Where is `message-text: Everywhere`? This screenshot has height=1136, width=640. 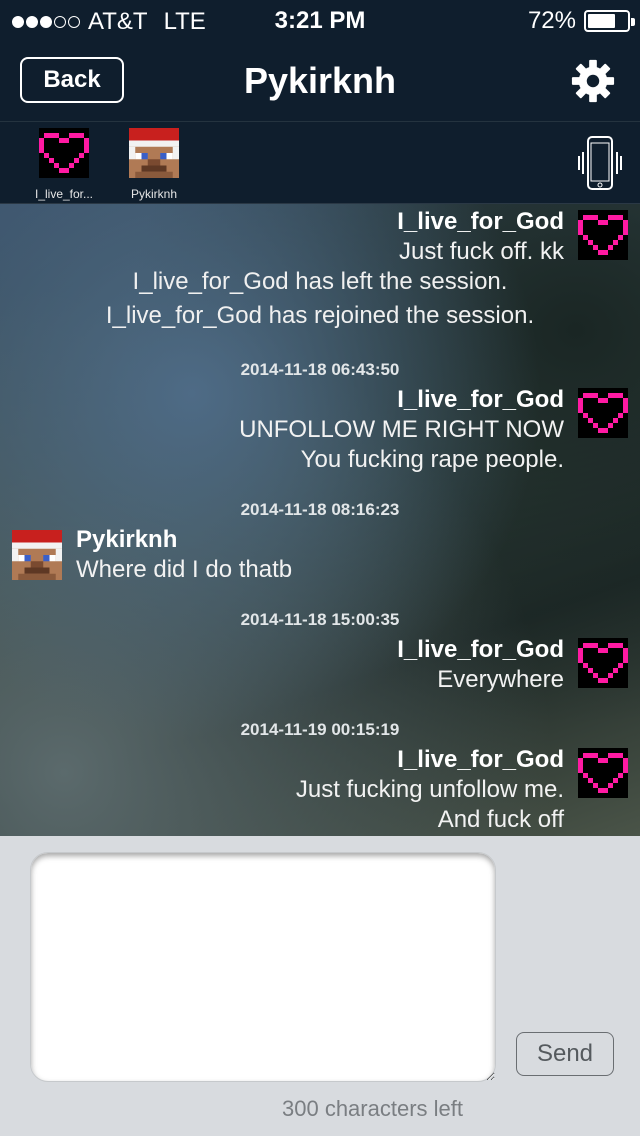 message-text: Everywhere is located at coordinates (500, 679).